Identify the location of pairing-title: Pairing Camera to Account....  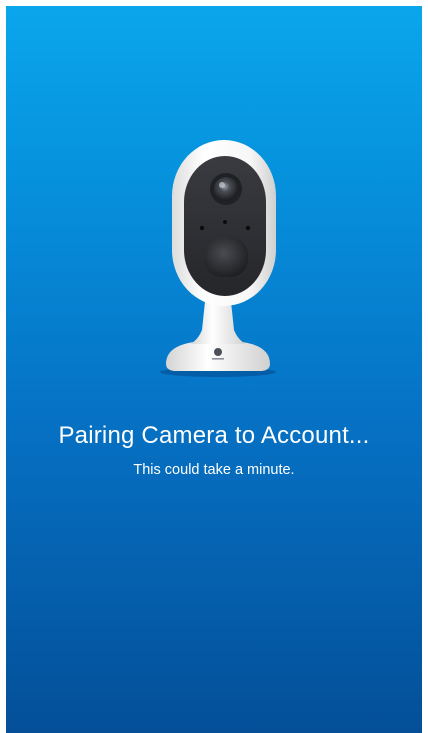
(214, 435).